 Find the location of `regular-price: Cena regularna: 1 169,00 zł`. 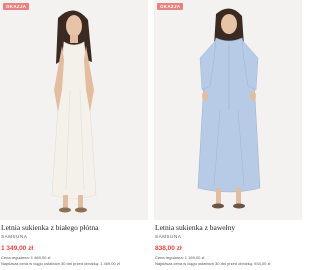

regular-price: Cena regularna: 1 169,00 zł is located at coordinates (180, 257).